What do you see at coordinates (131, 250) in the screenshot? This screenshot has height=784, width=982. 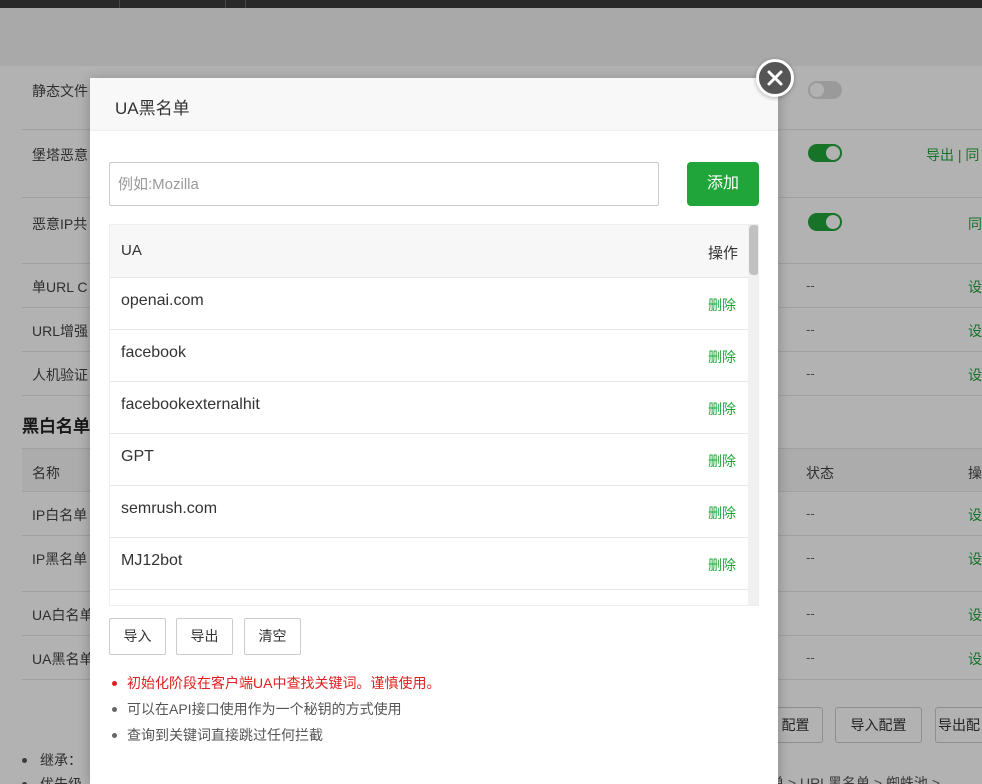 I see `column-ua: UA` at bounding box center [131, 250].